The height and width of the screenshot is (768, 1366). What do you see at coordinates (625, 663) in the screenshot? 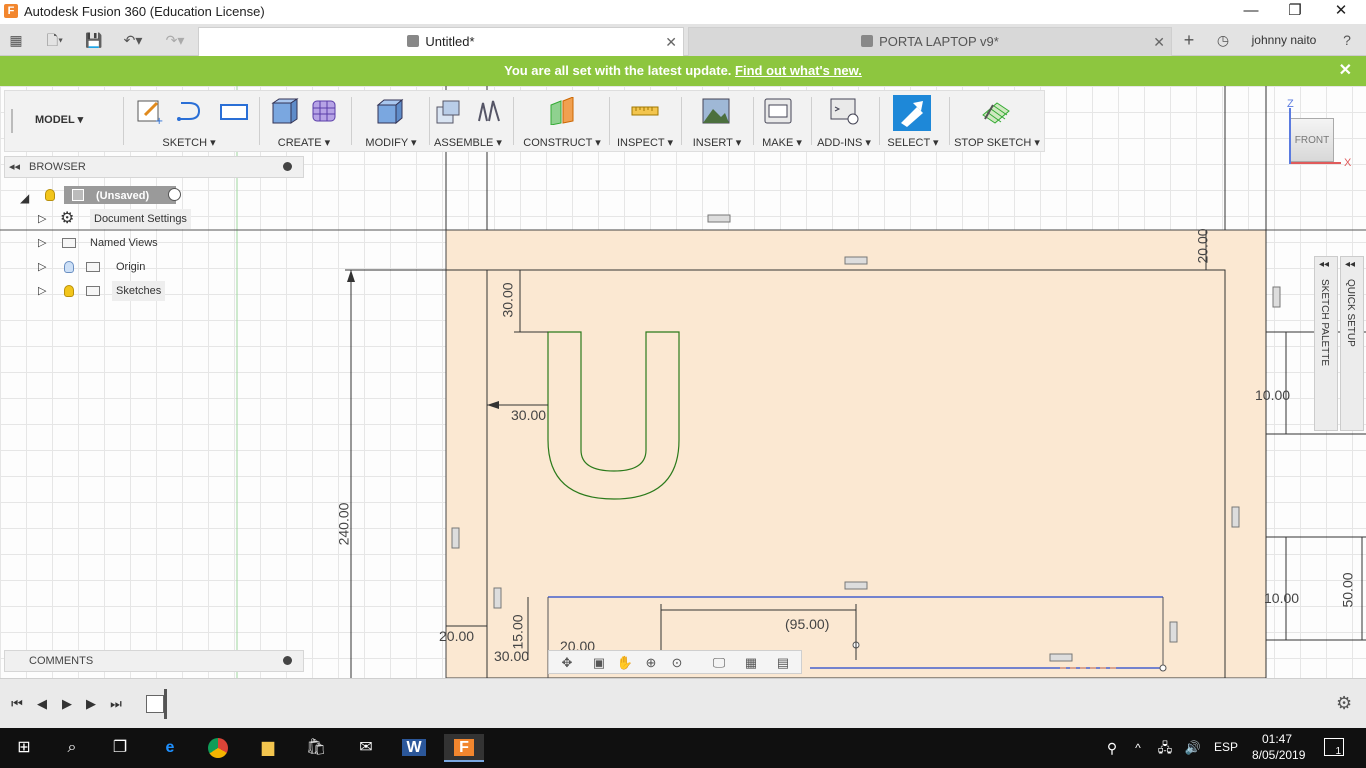
I see `pan-icon: ✋` at bounding box center [625, 663].